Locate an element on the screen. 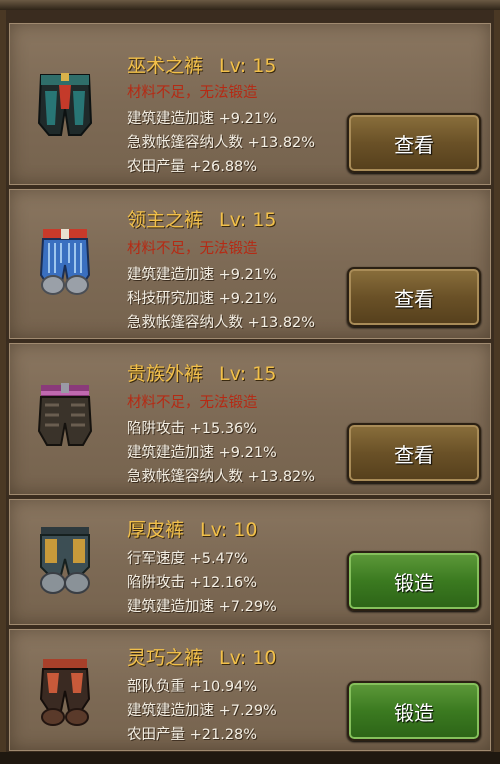  stat-line: 农田产量 +21.28% is located at coordinates (192, 735).